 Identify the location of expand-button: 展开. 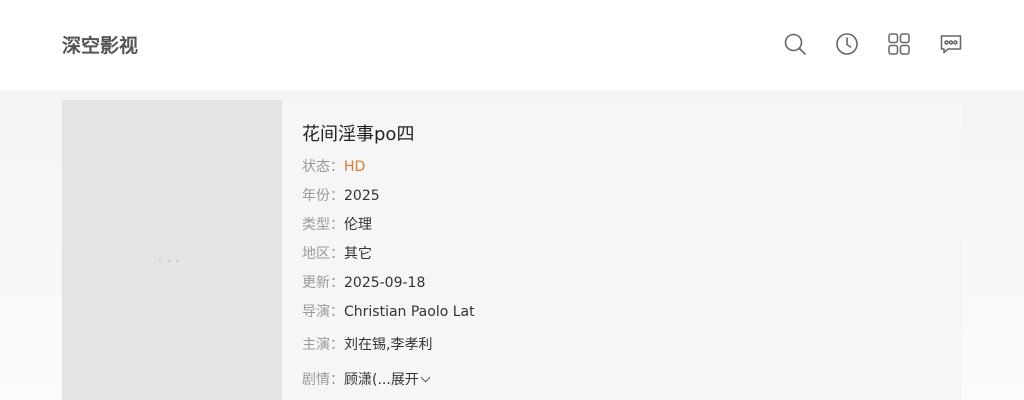
(410, 380).